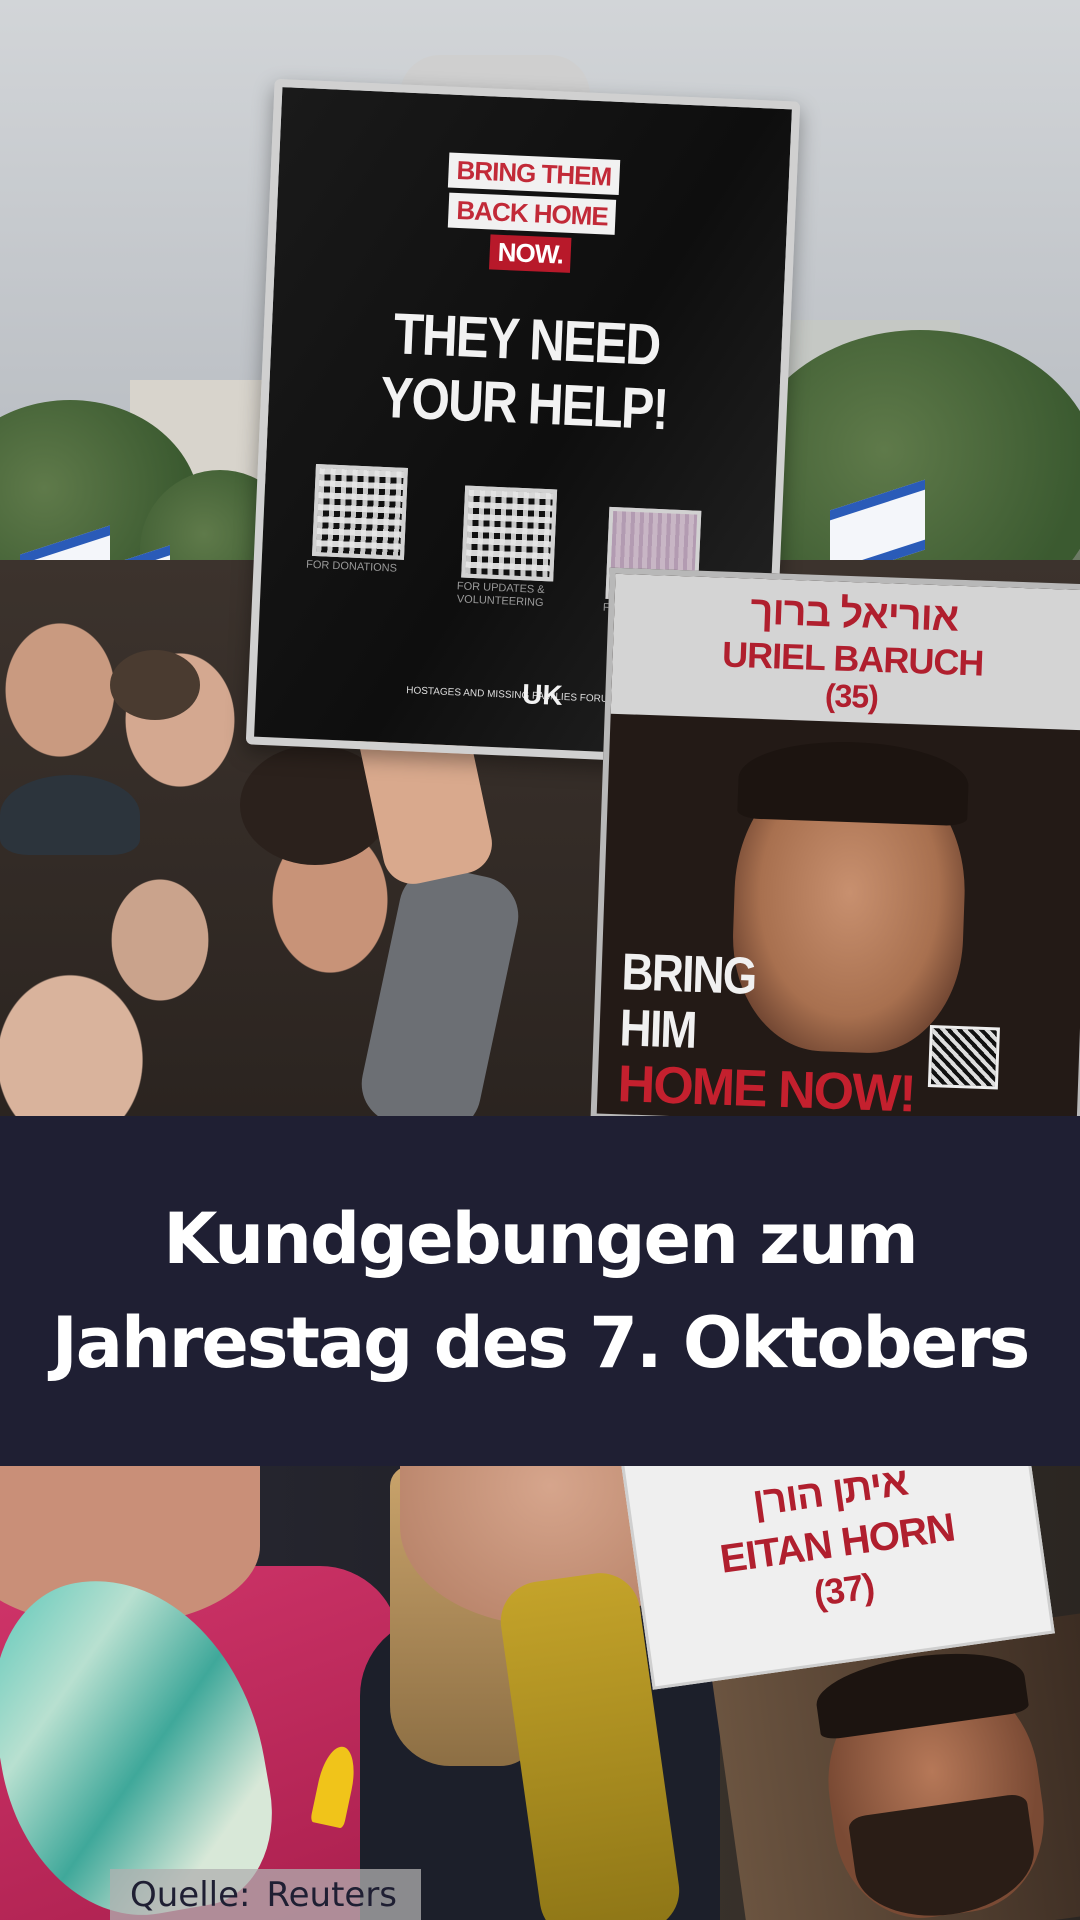 Image resolution: width=1080 pixels, height=1920 pixels. What do you see at coordinates (190, 1894) in the screenshot?
I see `source-key: Quelle:` at bounding box center [190, 1894].